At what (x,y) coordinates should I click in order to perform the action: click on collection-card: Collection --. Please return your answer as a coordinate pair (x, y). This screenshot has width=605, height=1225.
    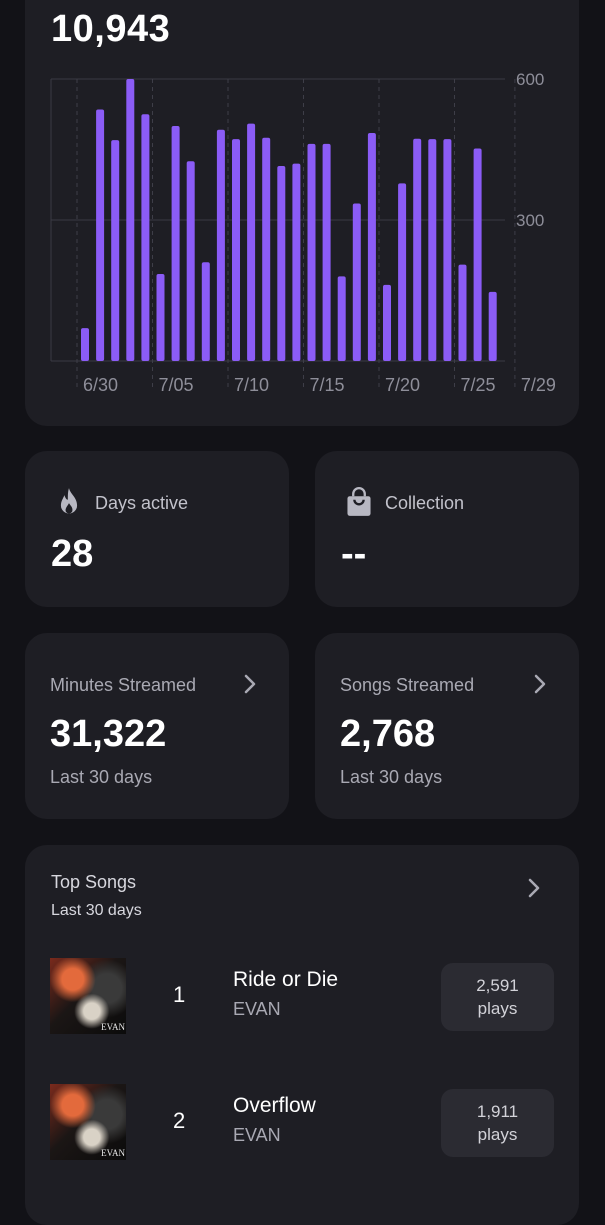
    Looking at the image, I should click on (447, 529).